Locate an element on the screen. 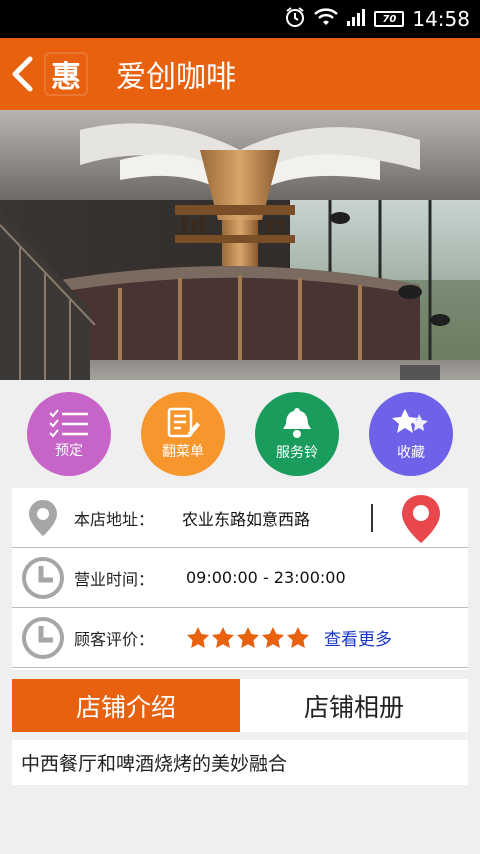 The height and width of the screenshot is (854, 480). clock-icon is located at coordinates (43, 578).